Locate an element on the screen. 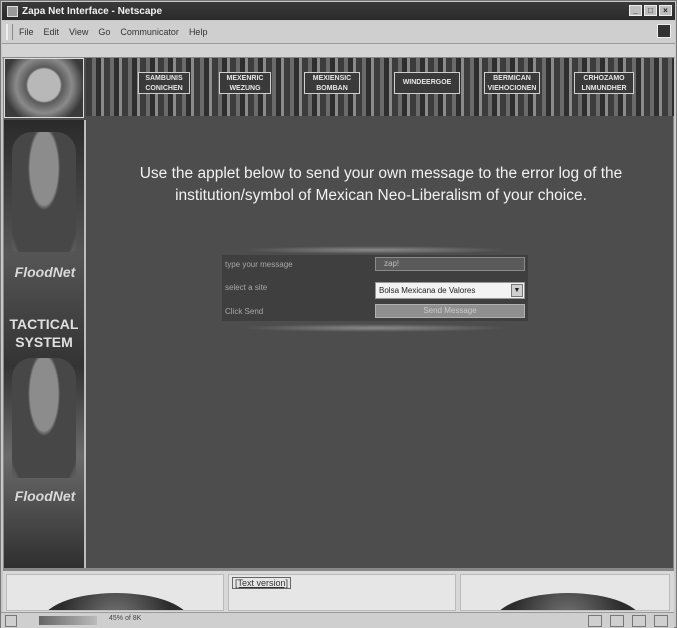 The height and width of the screenshot is (628, 677). menu-file: File is located at coordinates (26, 32).